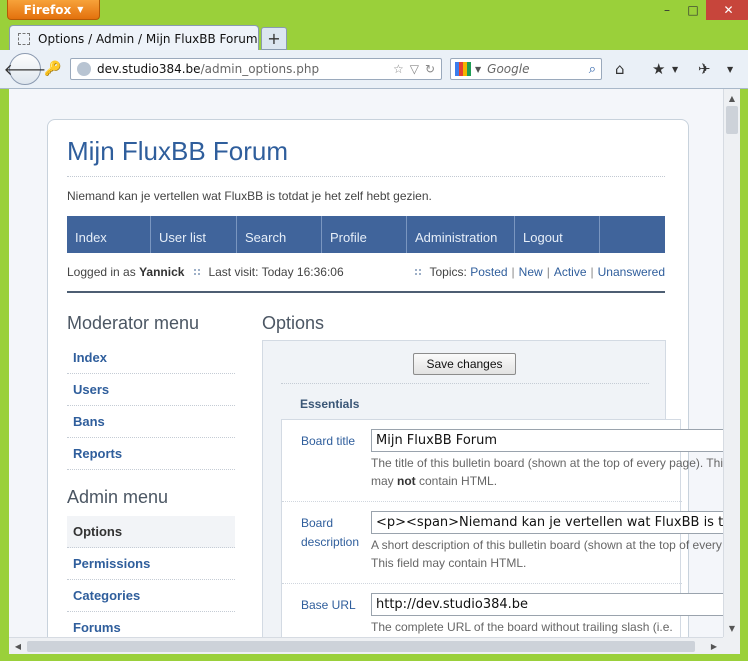 The width and height of the screenshot is (748, 661). I want to click on firefox-menu-label: Firefox, so click(47, 9).